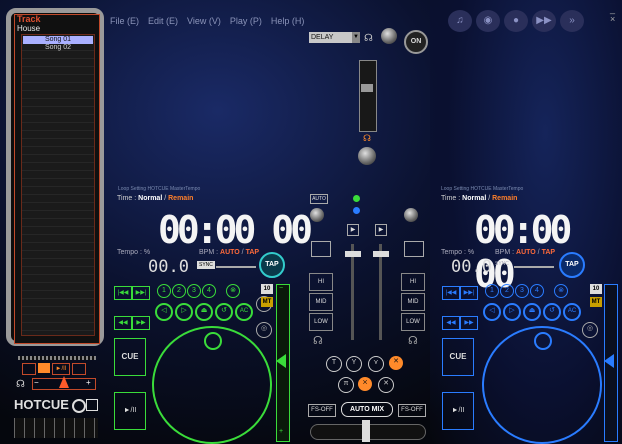 The image size is (622, 444). What do you see at coordinates (413, 322) in the screenshot?
I see `right-eq-low: LOW` at bounding box center [413, 322].